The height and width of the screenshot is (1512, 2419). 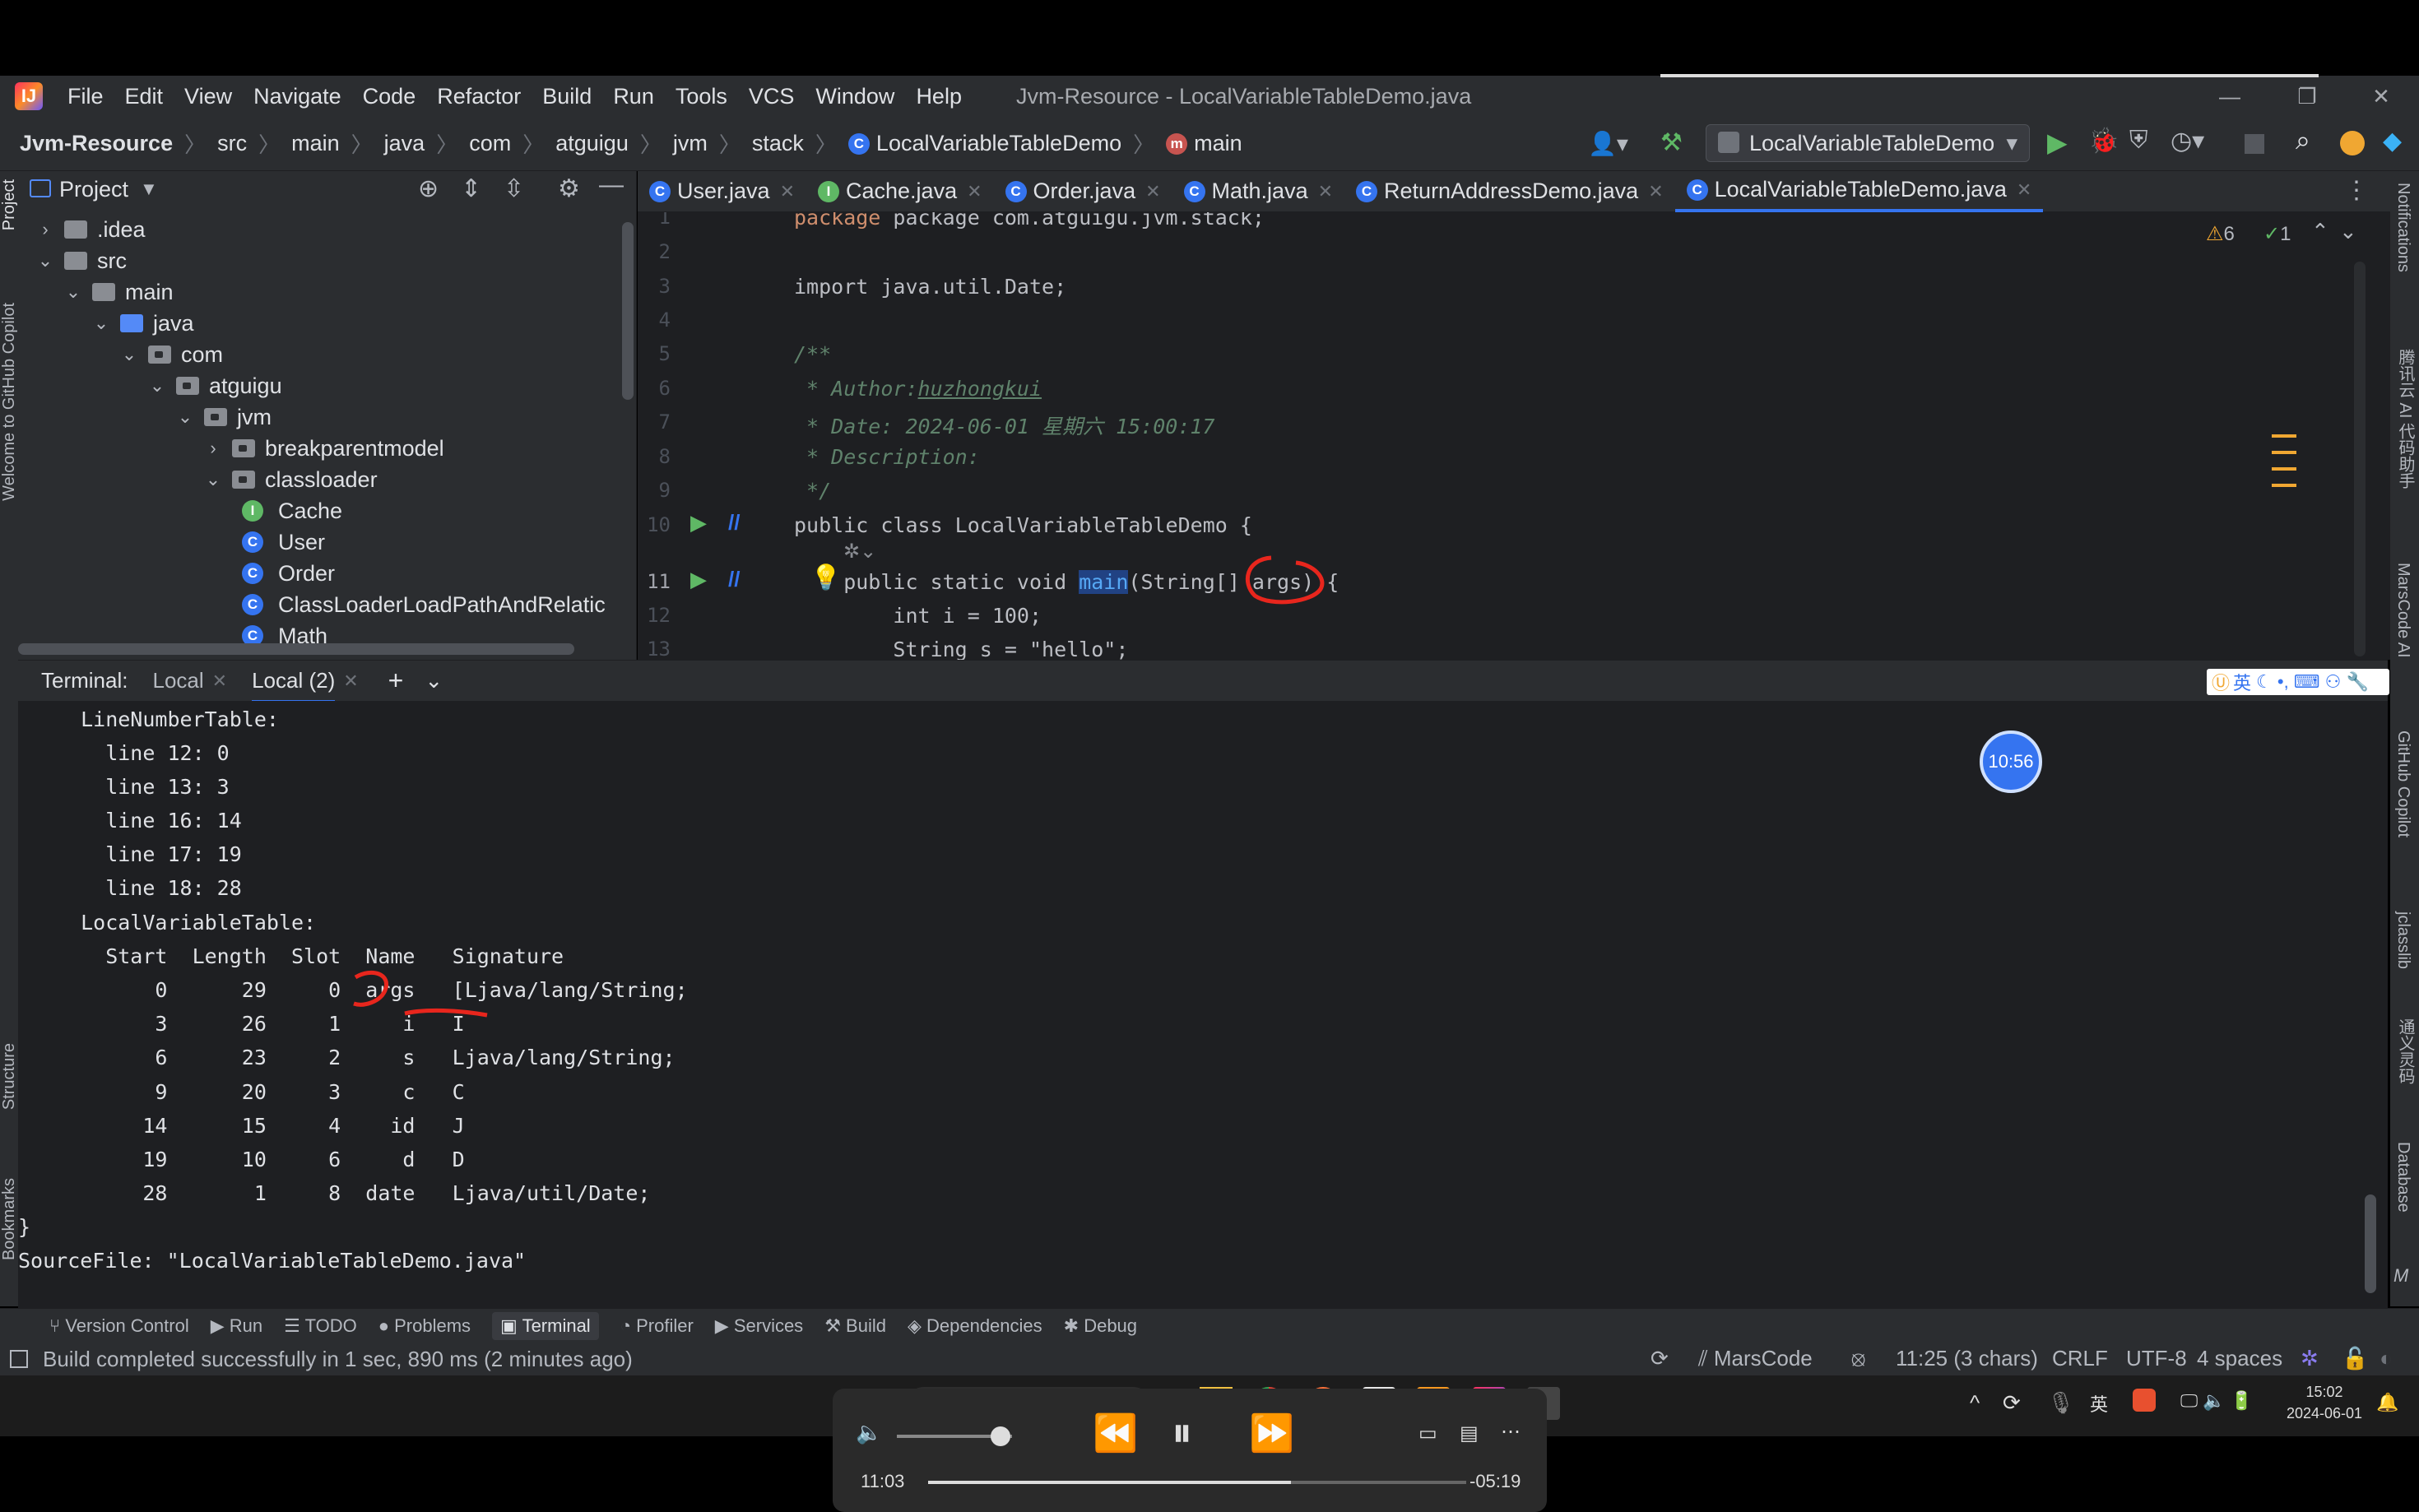 I want to click on bookmarks-tool-button: Bookmarks, so click(x=9, y=1219).